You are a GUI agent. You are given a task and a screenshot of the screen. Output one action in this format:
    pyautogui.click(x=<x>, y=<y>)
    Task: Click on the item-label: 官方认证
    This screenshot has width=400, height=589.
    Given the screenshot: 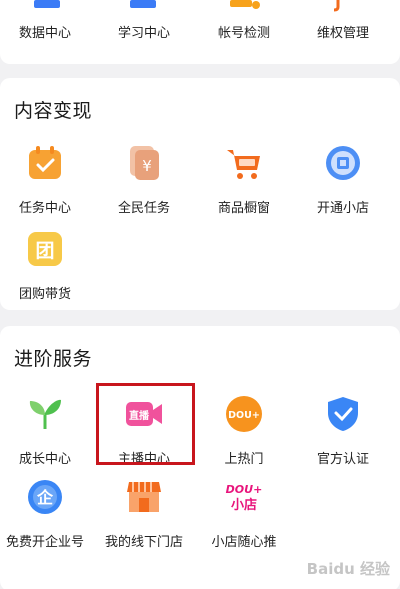 What is the action you would take?
    pyautogui.click(x=342, y=459)
    